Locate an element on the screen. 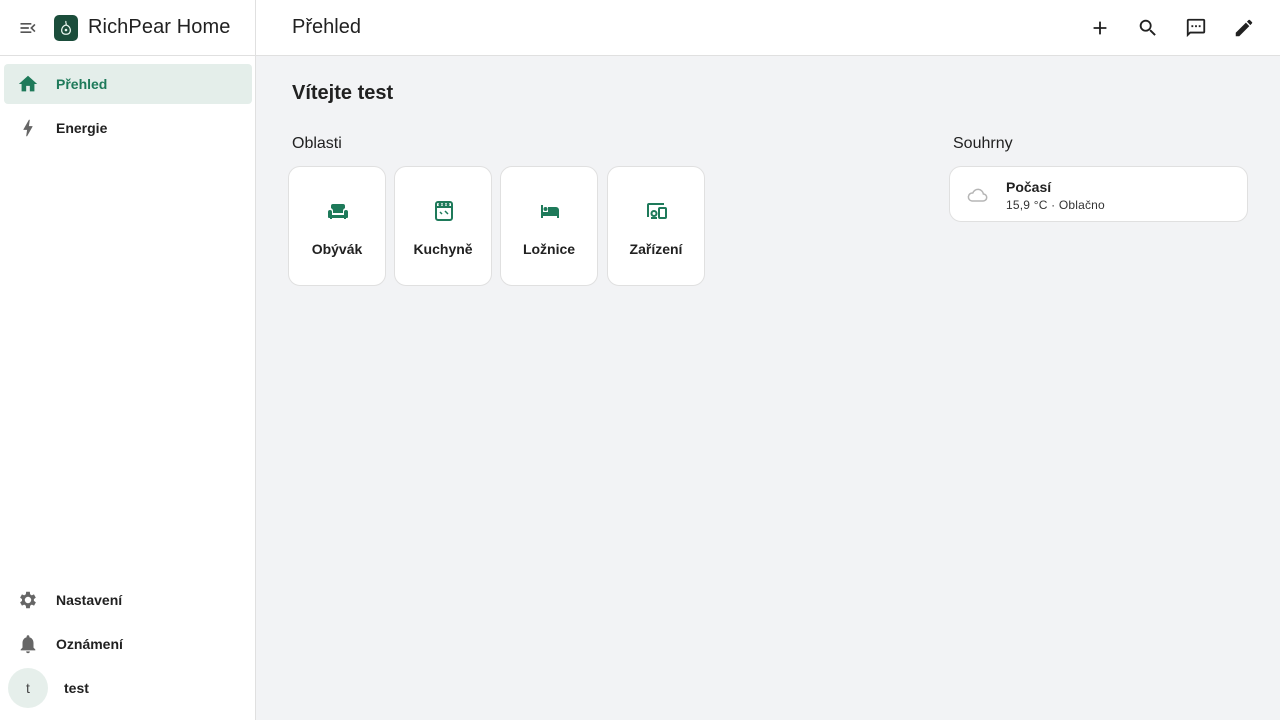  edit-button is located at coordinates (1244, 28).